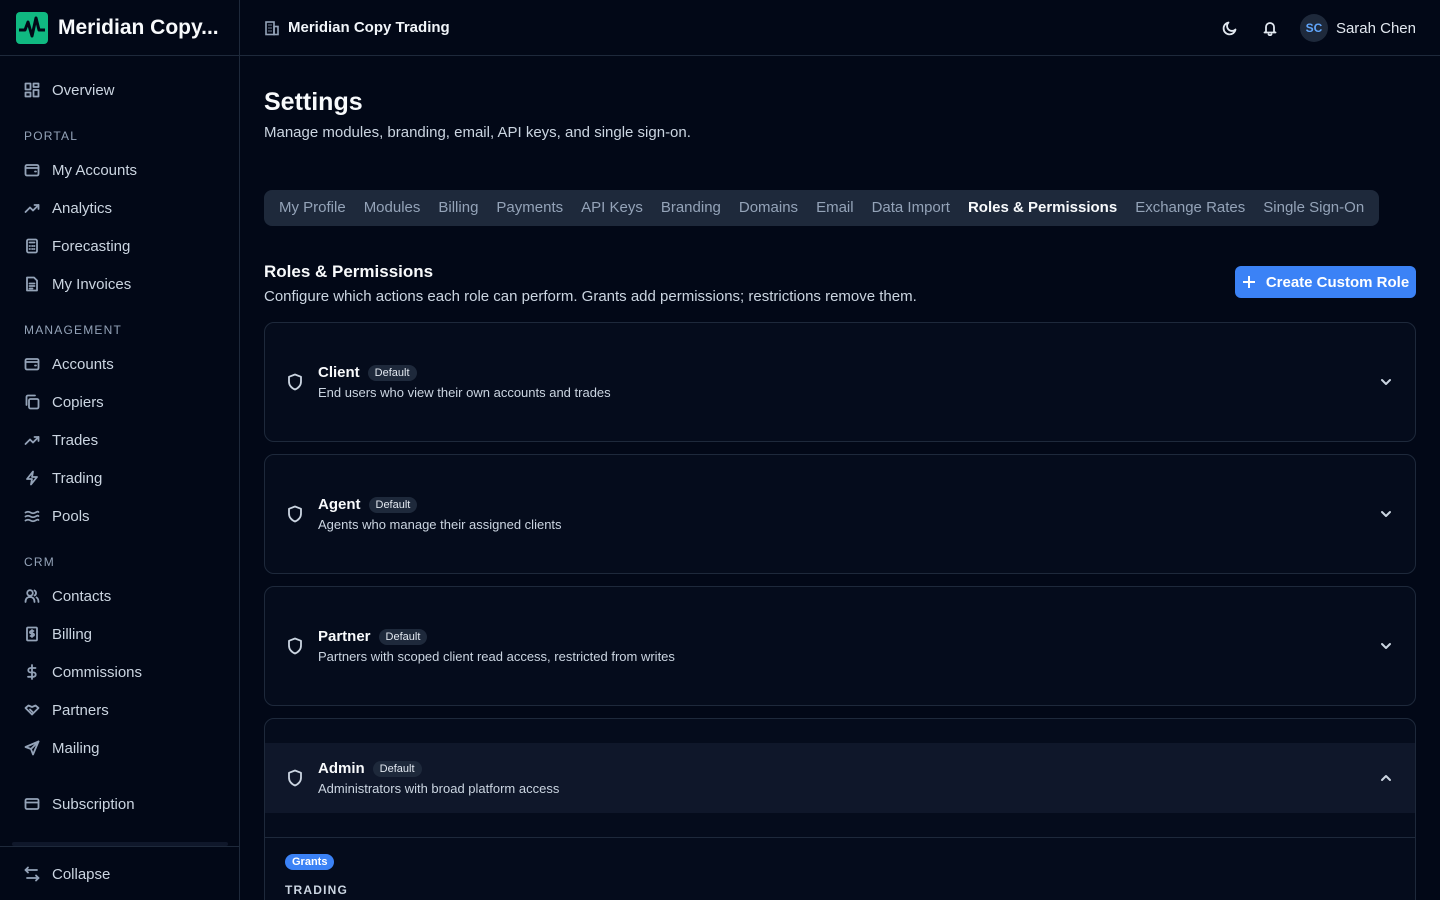  What do you see at coordinates (768, 208) in the screenshot?
I see `tab-domains: Domains` at bounding box center [768, 208].